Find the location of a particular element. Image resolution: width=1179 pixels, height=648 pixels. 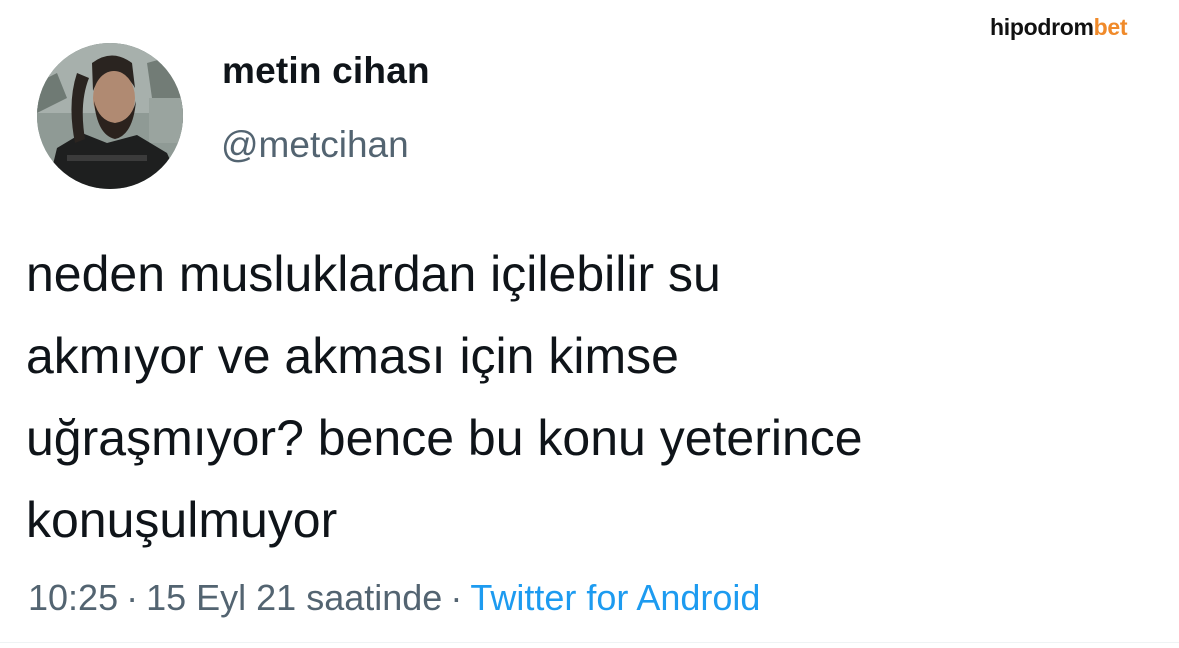

bottom-divider is located at coordinates (589, 642).